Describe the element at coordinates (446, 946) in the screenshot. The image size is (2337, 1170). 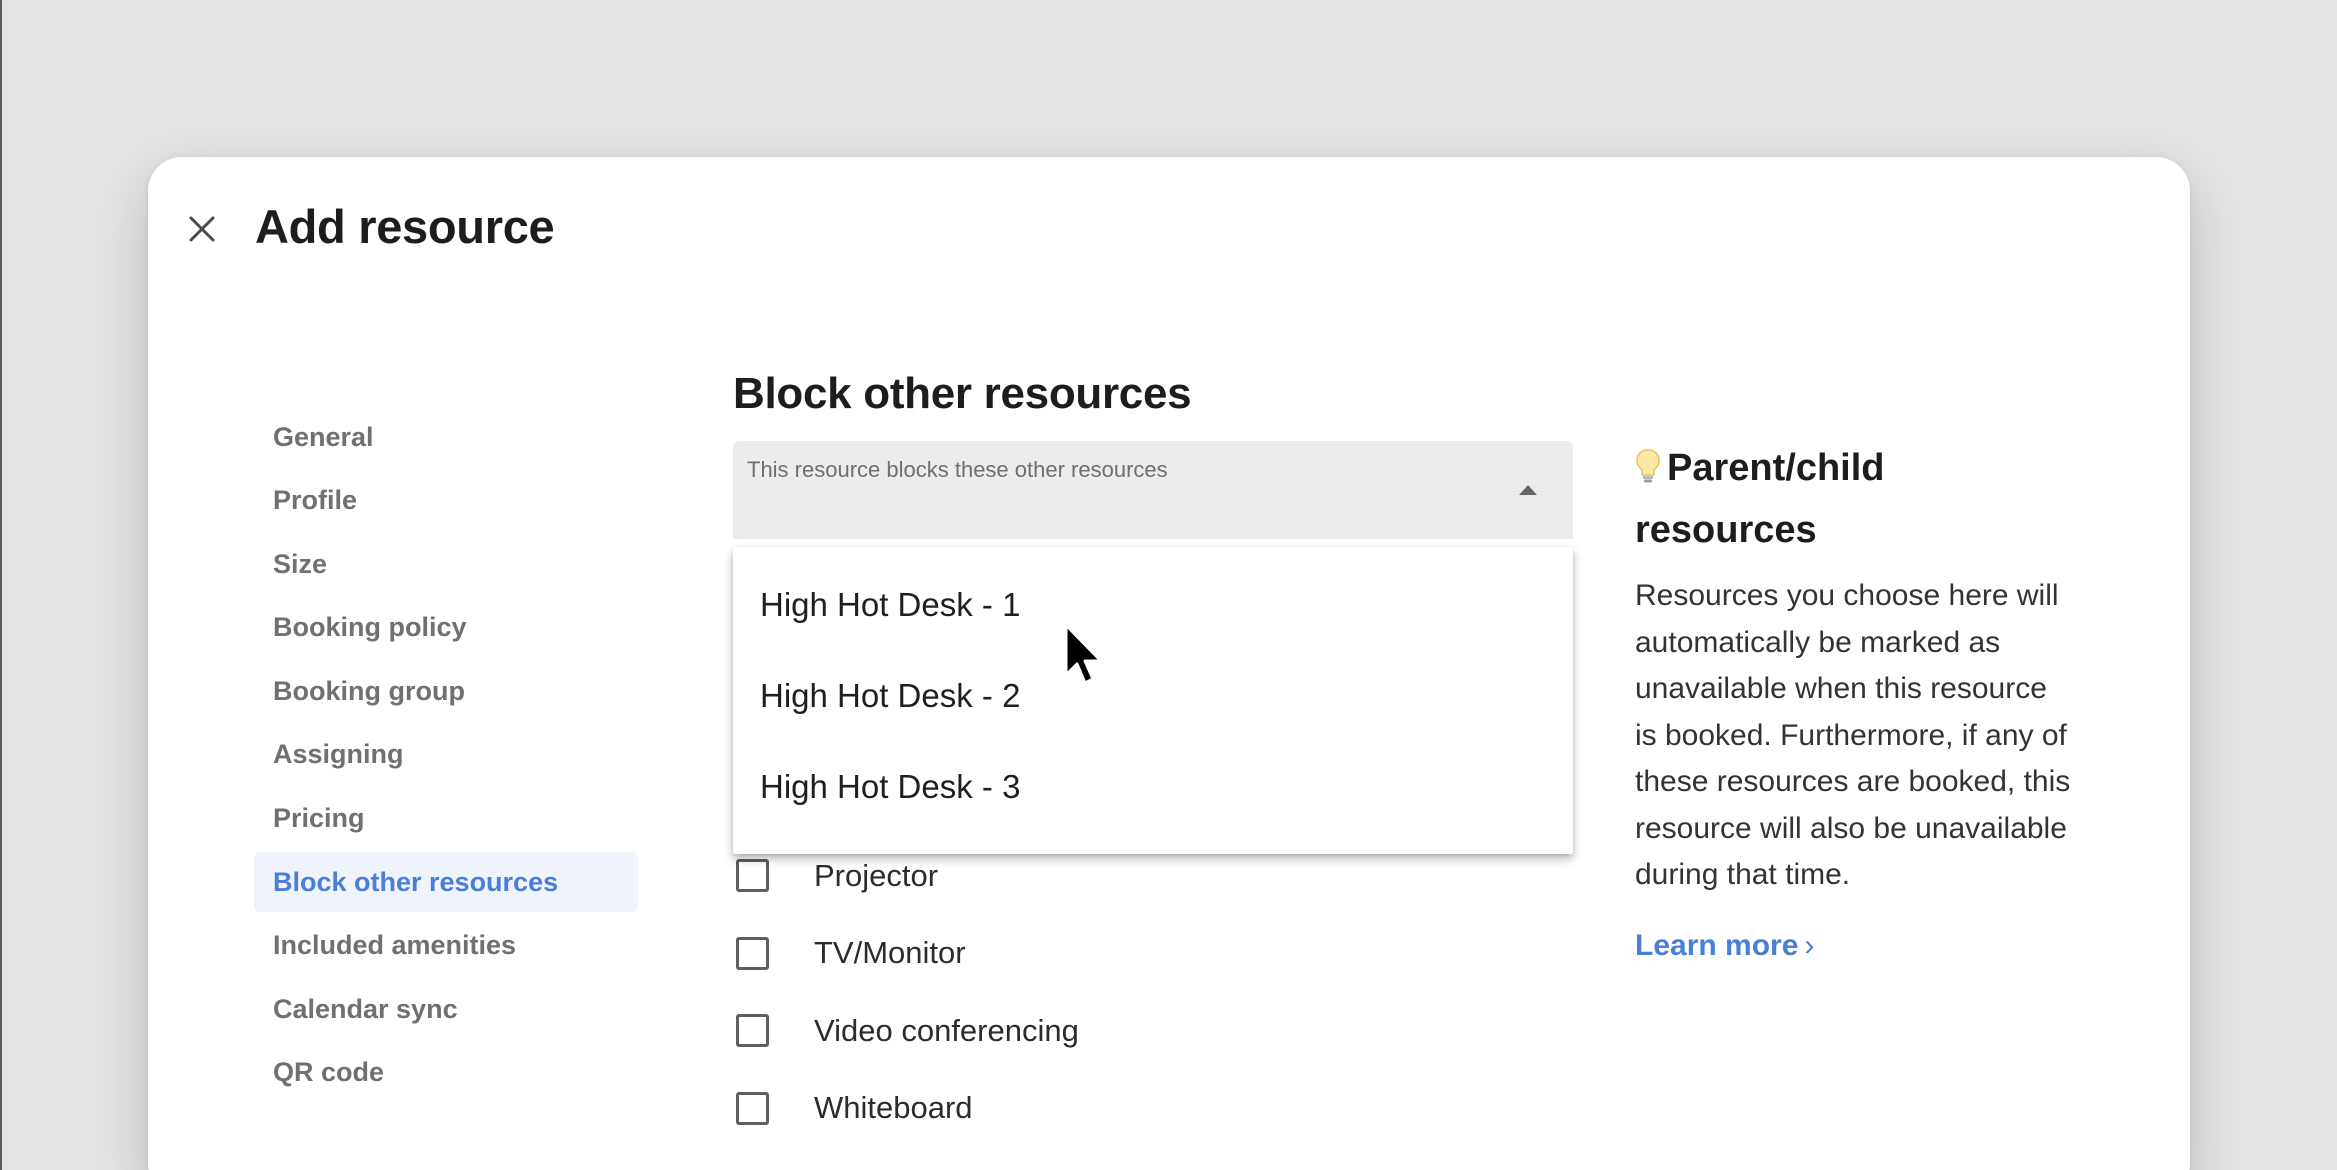
I see `nav-item-included-amenities: Included amenities` at that location.